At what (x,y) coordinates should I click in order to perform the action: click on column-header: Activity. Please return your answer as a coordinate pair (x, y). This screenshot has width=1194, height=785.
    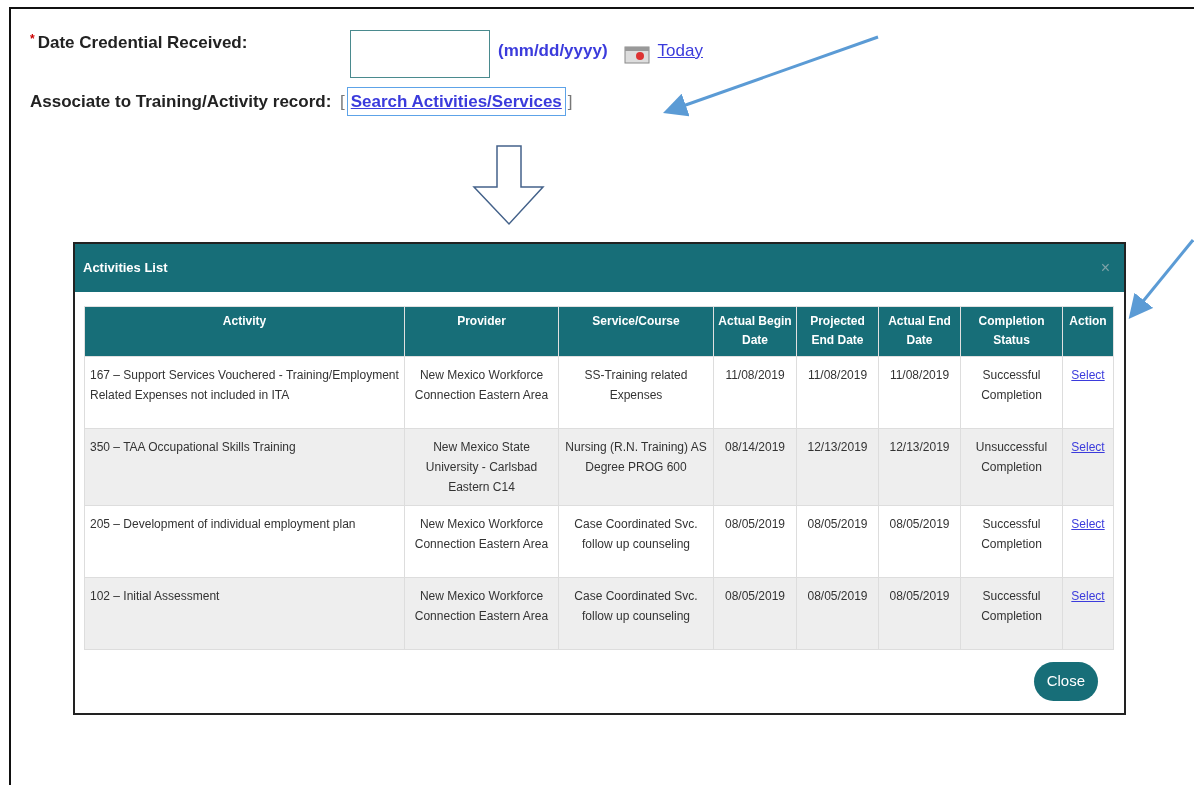
    Looking at the image, I should click on (244, 331).